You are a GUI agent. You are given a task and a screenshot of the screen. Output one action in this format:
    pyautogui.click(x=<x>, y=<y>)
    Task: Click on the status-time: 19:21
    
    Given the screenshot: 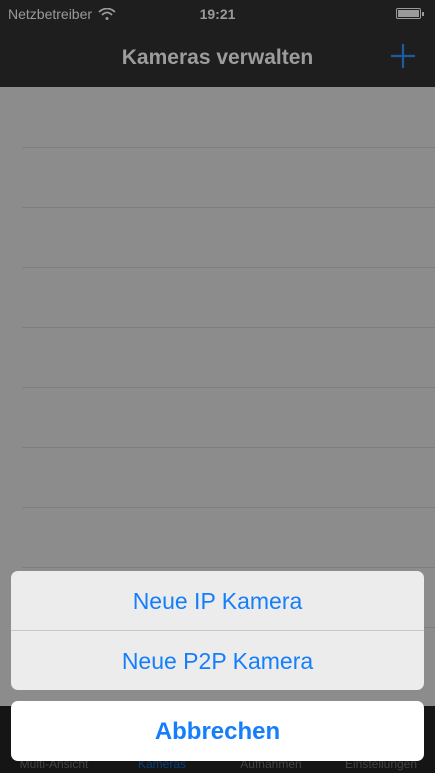 What is the action you would take?
    pyautogui.click(x=217, y=14)
    